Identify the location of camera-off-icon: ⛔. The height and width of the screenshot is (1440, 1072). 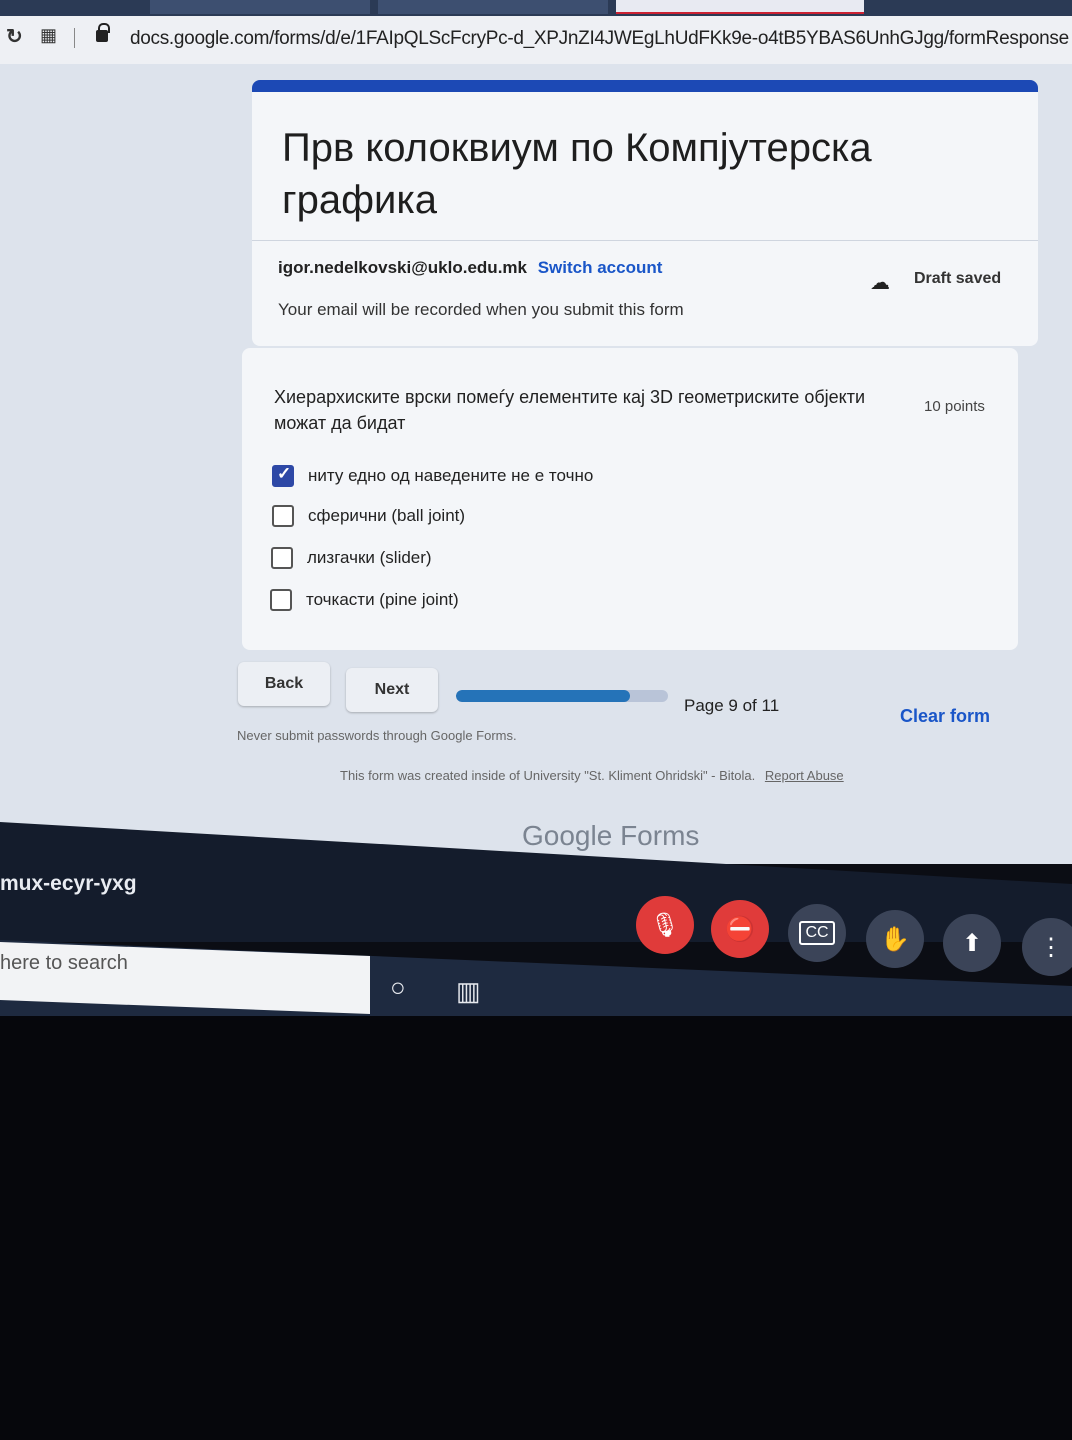
(740, 929).